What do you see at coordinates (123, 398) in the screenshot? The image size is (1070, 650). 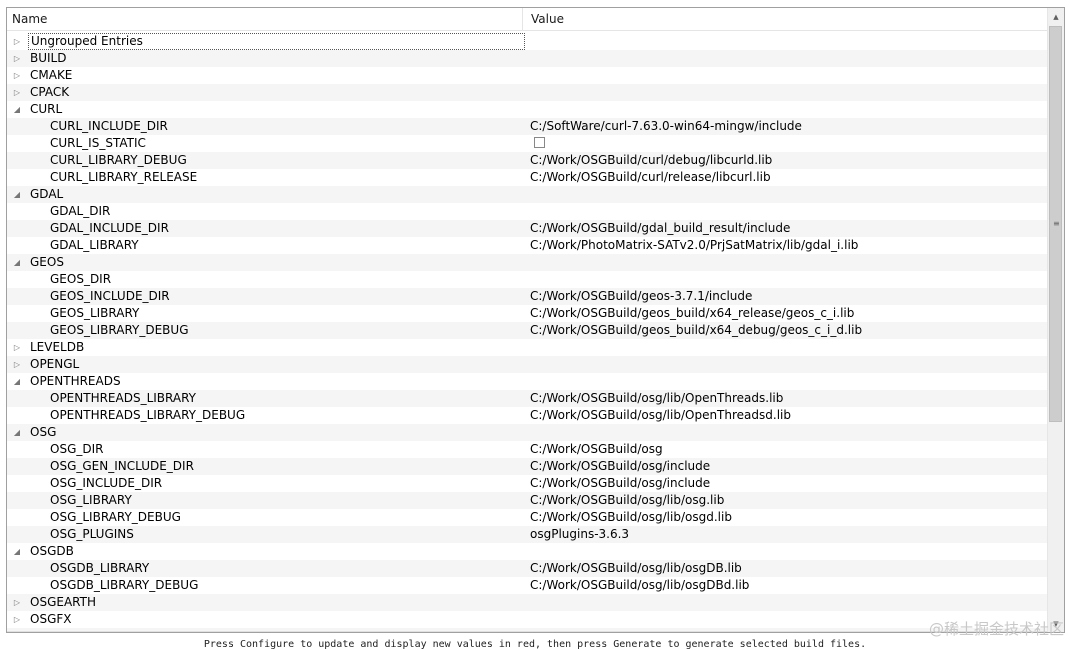 I see `entry-name: OPENTHREADS_LIBRARY` at bounding box center [123, 398].